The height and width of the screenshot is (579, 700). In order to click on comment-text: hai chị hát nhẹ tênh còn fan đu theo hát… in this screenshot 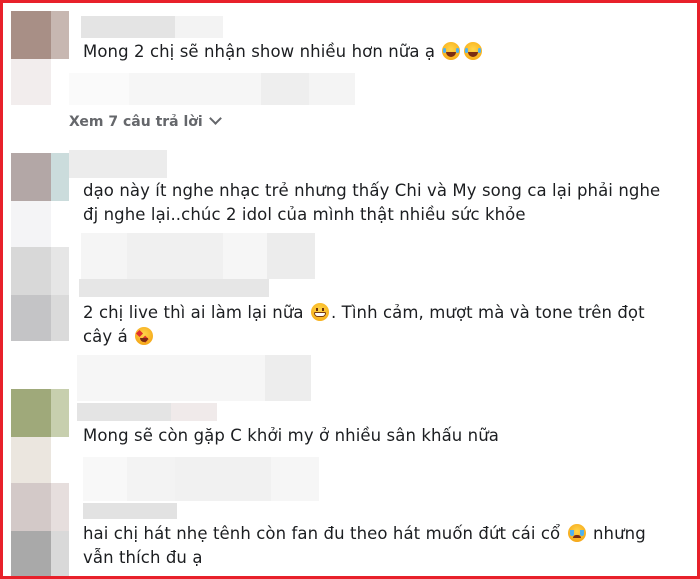, I will do `click(364, 546)`.